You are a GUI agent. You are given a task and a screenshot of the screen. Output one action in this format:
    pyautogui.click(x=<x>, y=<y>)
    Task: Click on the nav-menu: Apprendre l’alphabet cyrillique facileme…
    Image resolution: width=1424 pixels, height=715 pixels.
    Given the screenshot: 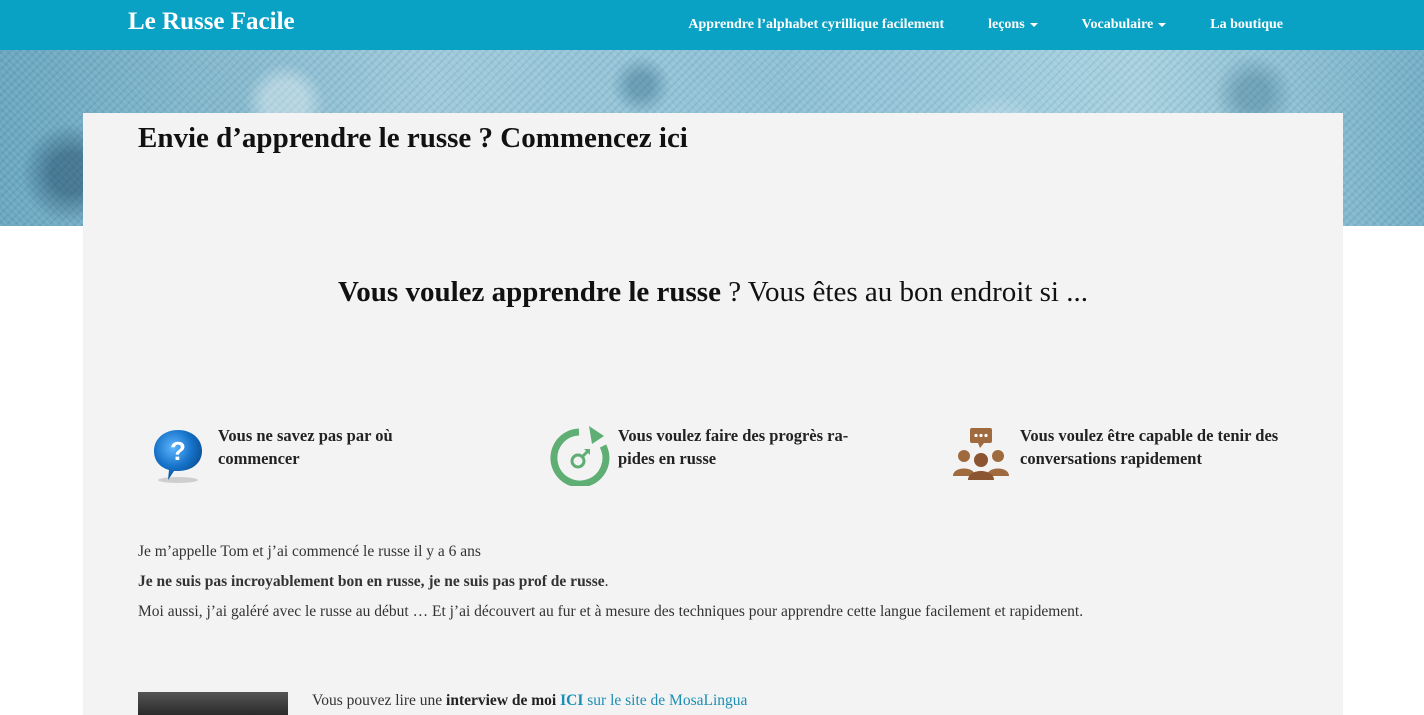 What is the action you would take?
    pyautogui.click(x=974, y=25)
    